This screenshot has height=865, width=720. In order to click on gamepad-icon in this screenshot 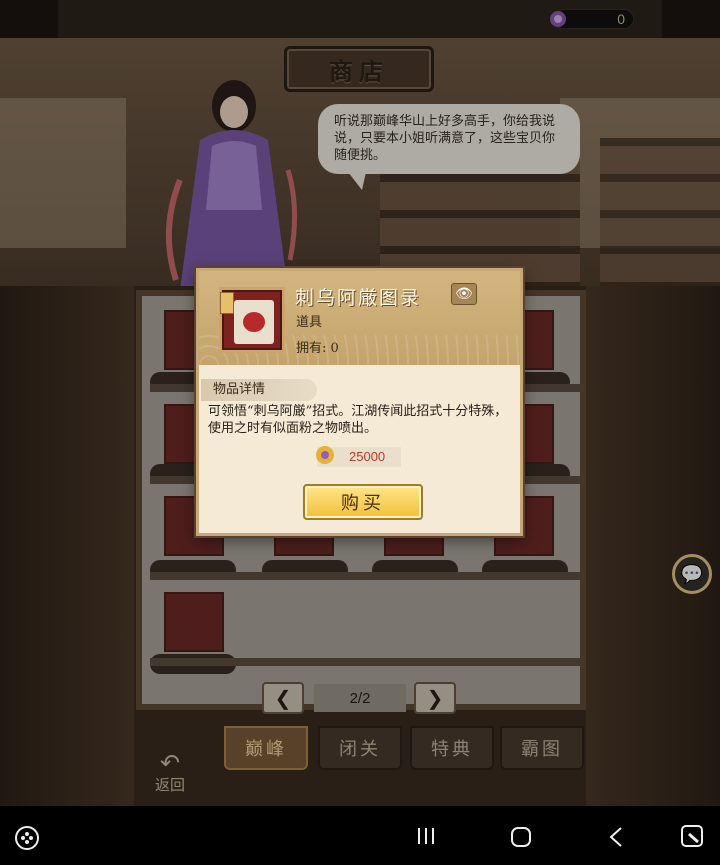, I will do `click(27, 838)`.